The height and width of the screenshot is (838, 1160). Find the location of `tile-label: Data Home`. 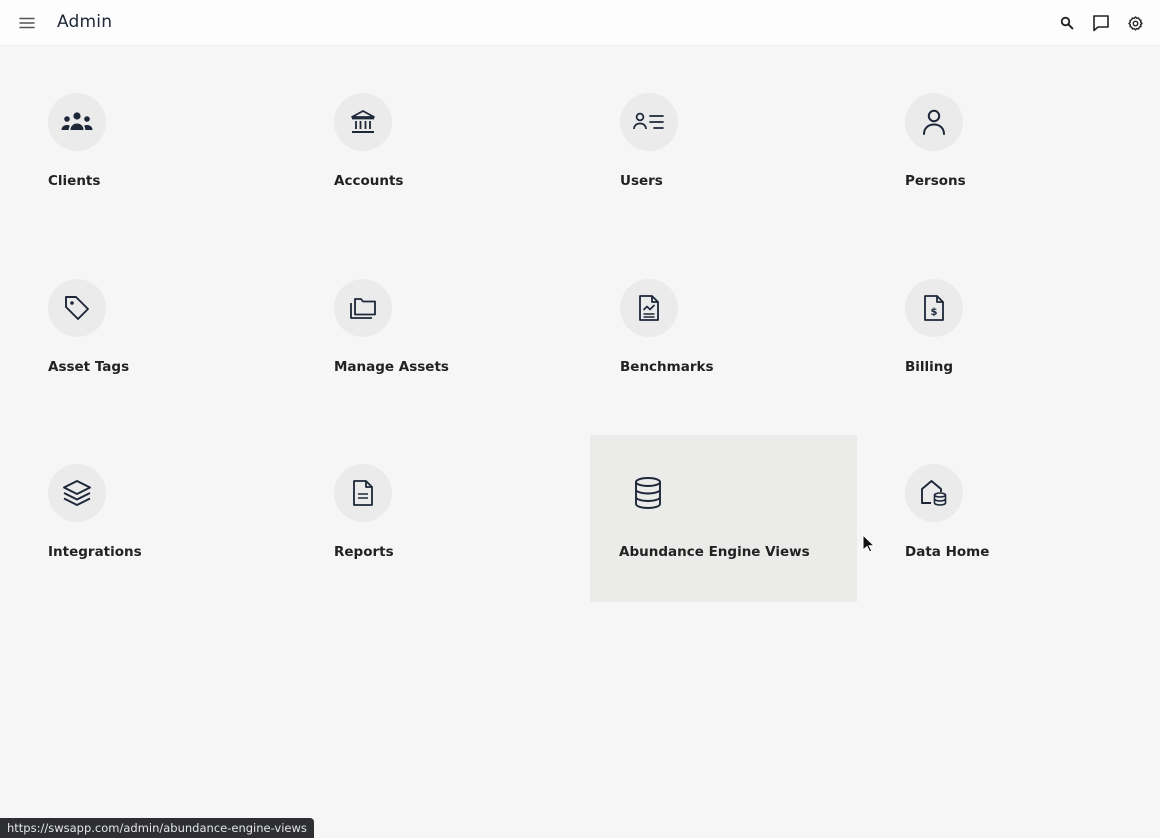

tile-label: Data Home is located at coordinates (947, 552).